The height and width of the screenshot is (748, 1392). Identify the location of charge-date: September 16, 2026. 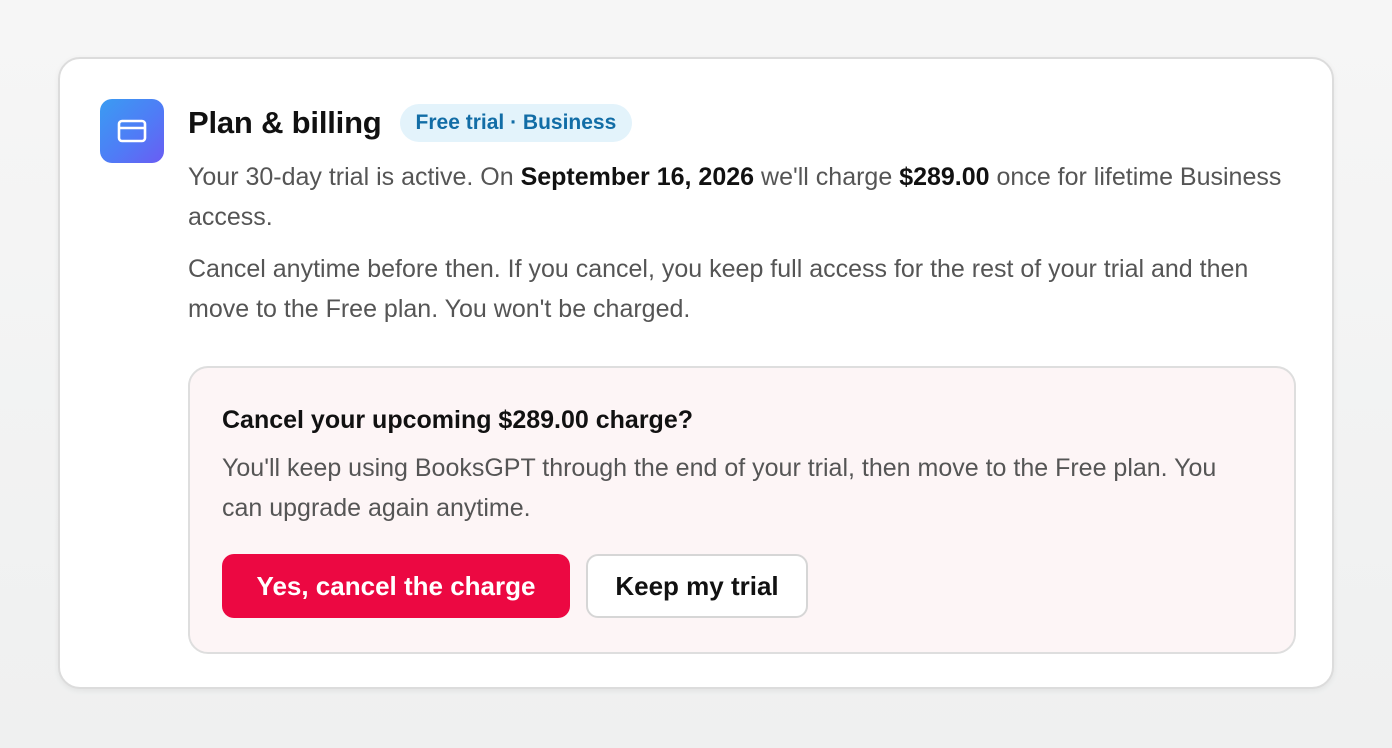
(637, 177).